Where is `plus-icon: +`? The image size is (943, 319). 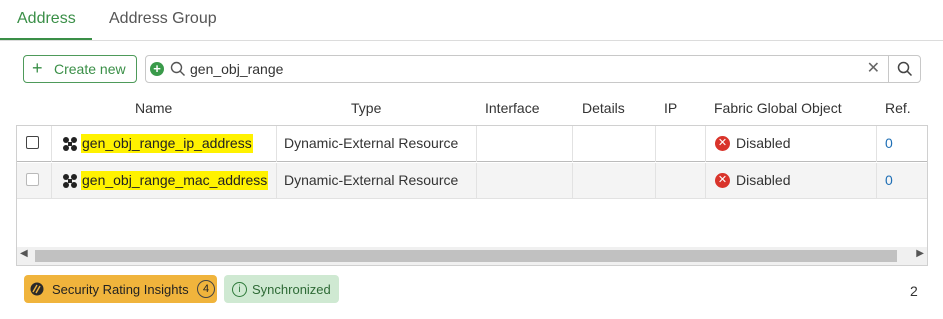
plus-icon: + is located at coordinates (37, 68).